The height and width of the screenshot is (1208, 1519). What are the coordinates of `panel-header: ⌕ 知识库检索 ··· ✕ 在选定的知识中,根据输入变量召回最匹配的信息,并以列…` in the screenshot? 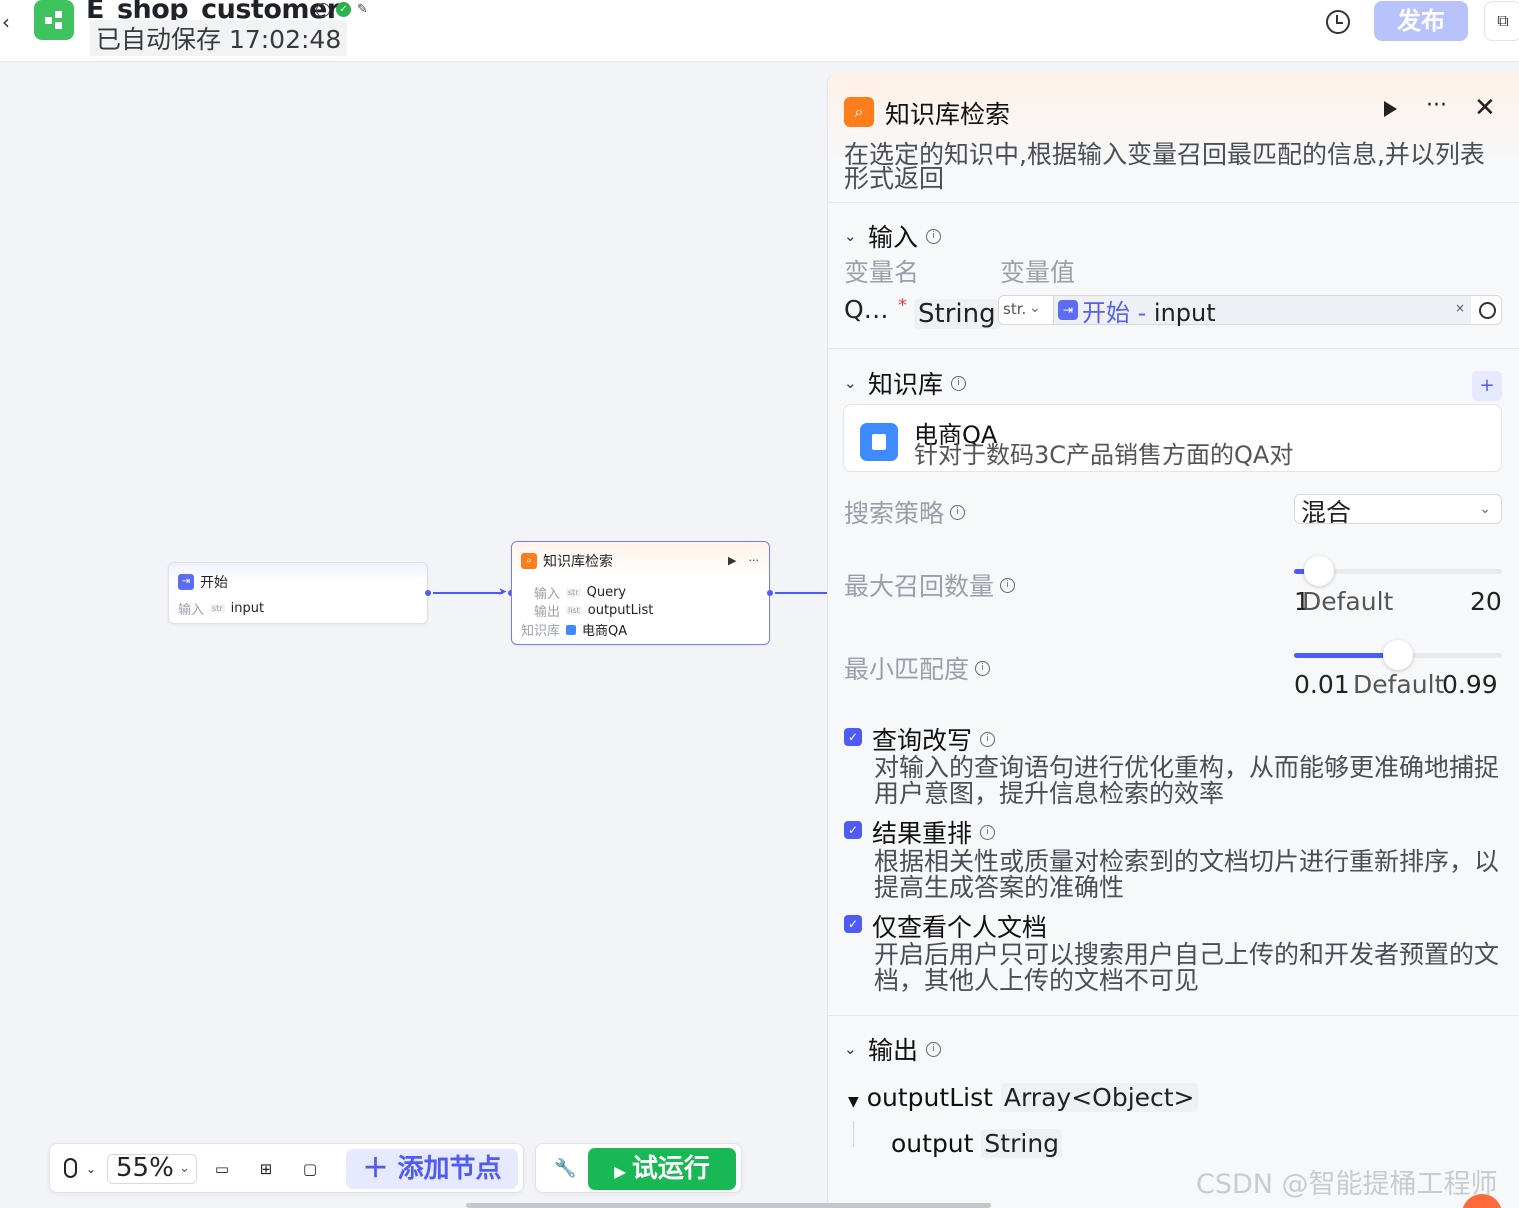 It's located at (1173, 138).